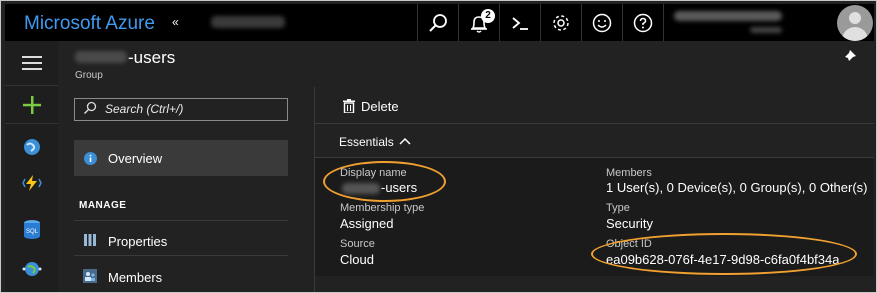  I want to click on members-label: Members, so click(629, 173).